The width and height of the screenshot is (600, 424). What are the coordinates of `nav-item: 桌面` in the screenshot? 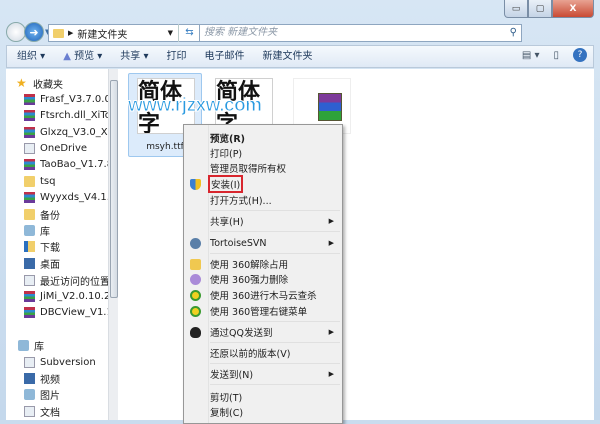 It's located at (42, 263).